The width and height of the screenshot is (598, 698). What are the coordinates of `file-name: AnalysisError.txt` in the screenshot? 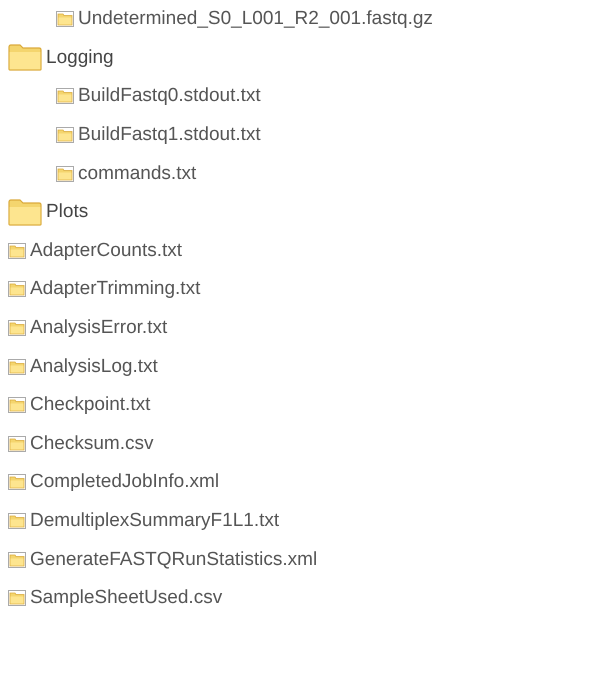 It's located at (99, 328).